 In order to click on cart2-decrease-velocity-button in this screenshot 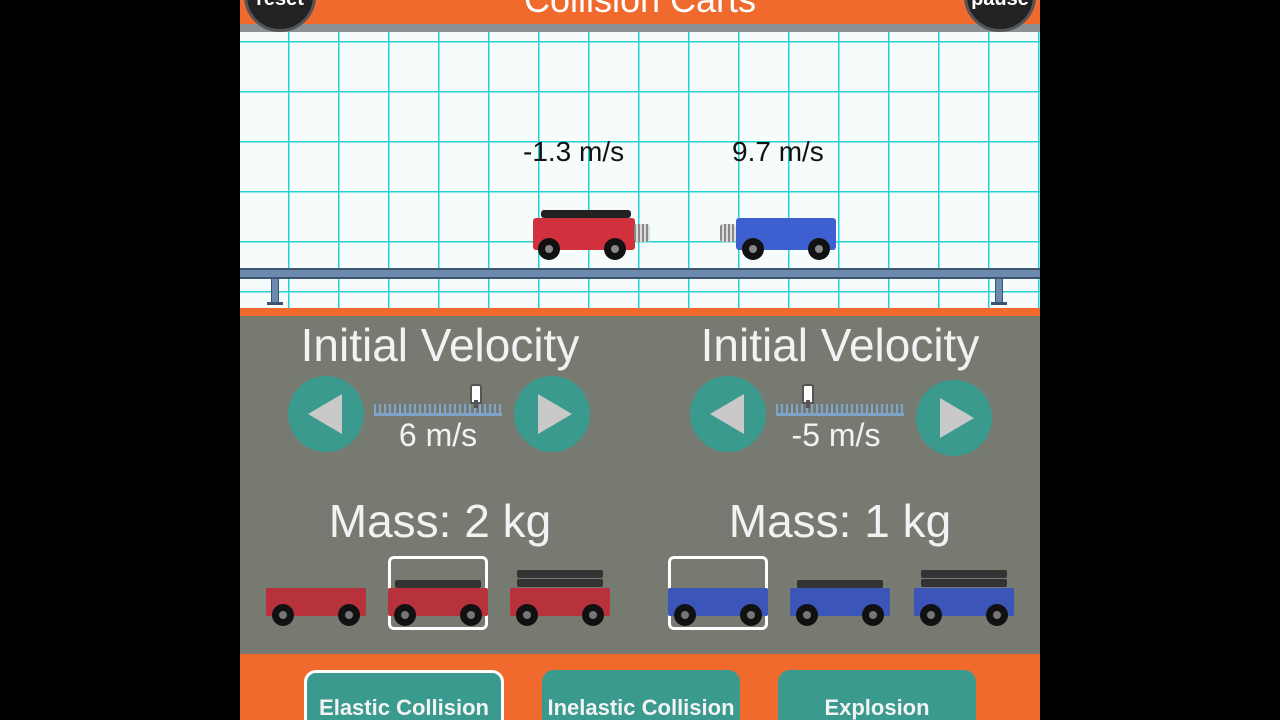, I will do `click(728, 414)`.